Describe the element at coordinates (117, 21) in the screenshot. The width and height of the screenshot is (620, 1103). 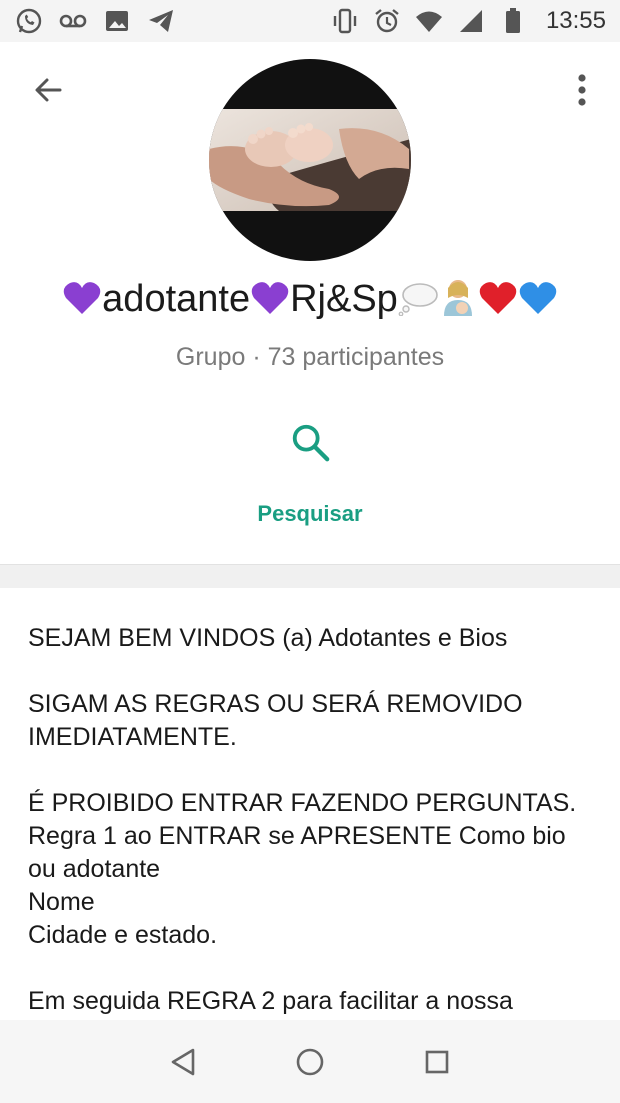
I see `image-icon` at that location.